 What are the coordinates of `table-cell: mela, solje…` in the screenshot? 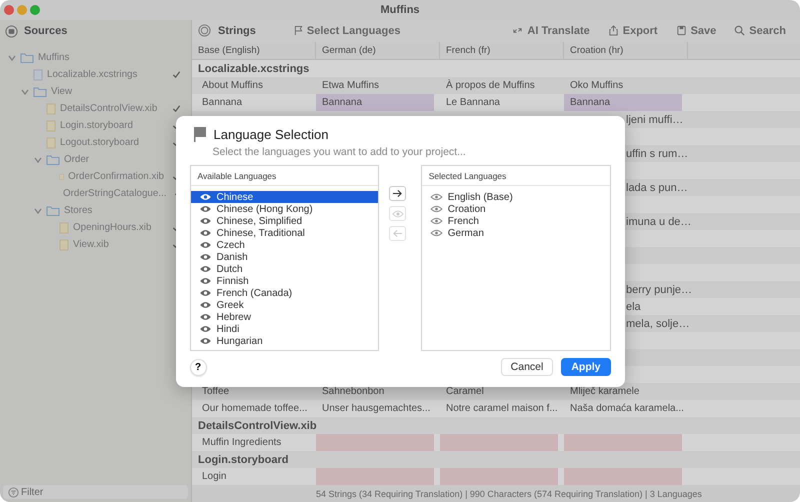 It's located at (658, 324).